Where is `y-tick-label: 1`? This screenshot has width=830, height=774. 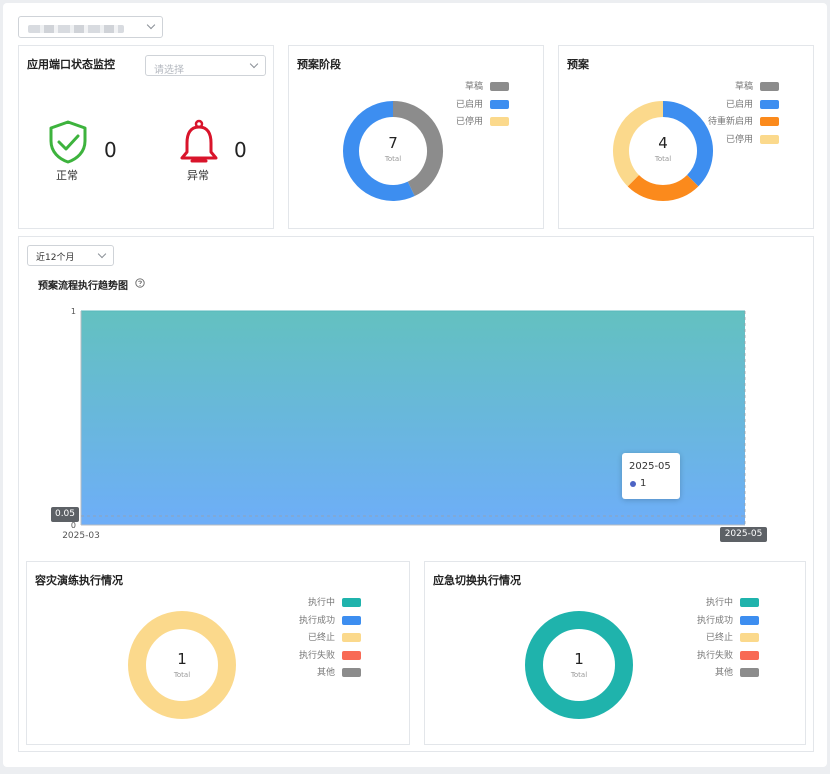 y-tick-label: 1 is located at coordinates (73, 311).